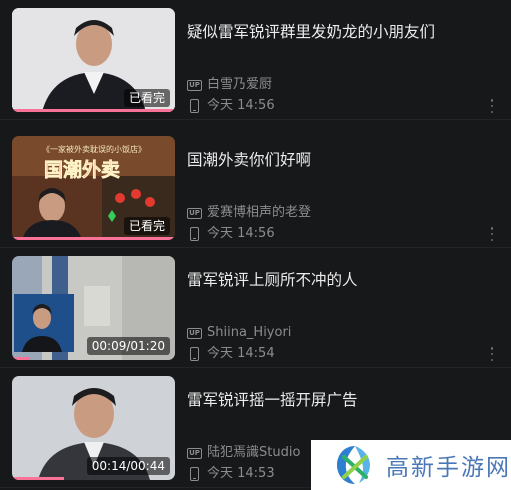 This screenshot has height=490, width=511. Describe the element at coordinates (337, 160) in the screenshot. I see `video-title: 国潮外卖你们好啊` at that location.